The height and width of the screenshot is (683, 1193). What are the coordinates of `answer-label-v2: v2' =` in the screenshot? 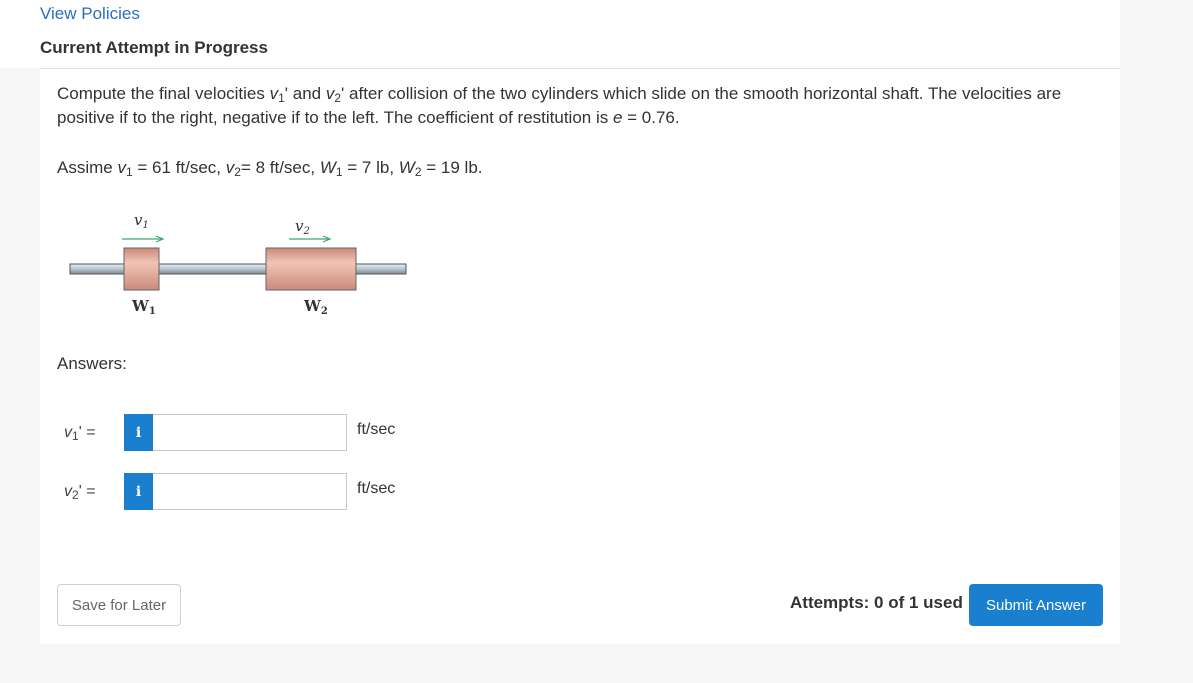 It's located at (80, 492).